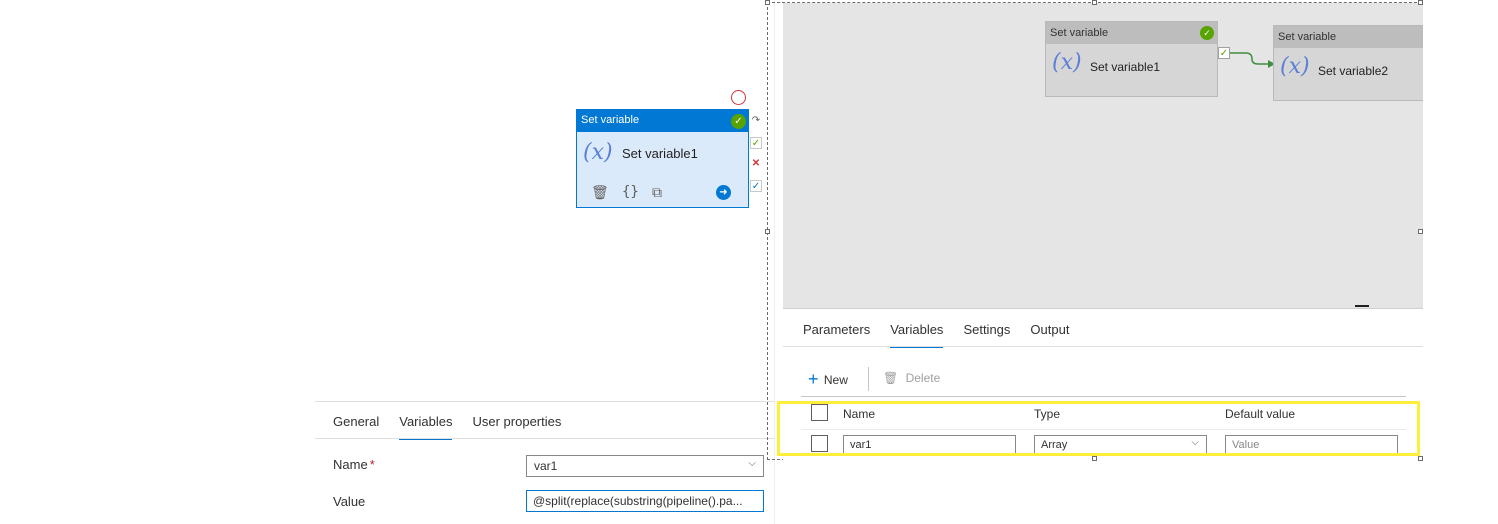 Image resolution: width=1498 pixels, height=524 pixels. I want to click on name-select: var1 ⌵, so click(645, 466).